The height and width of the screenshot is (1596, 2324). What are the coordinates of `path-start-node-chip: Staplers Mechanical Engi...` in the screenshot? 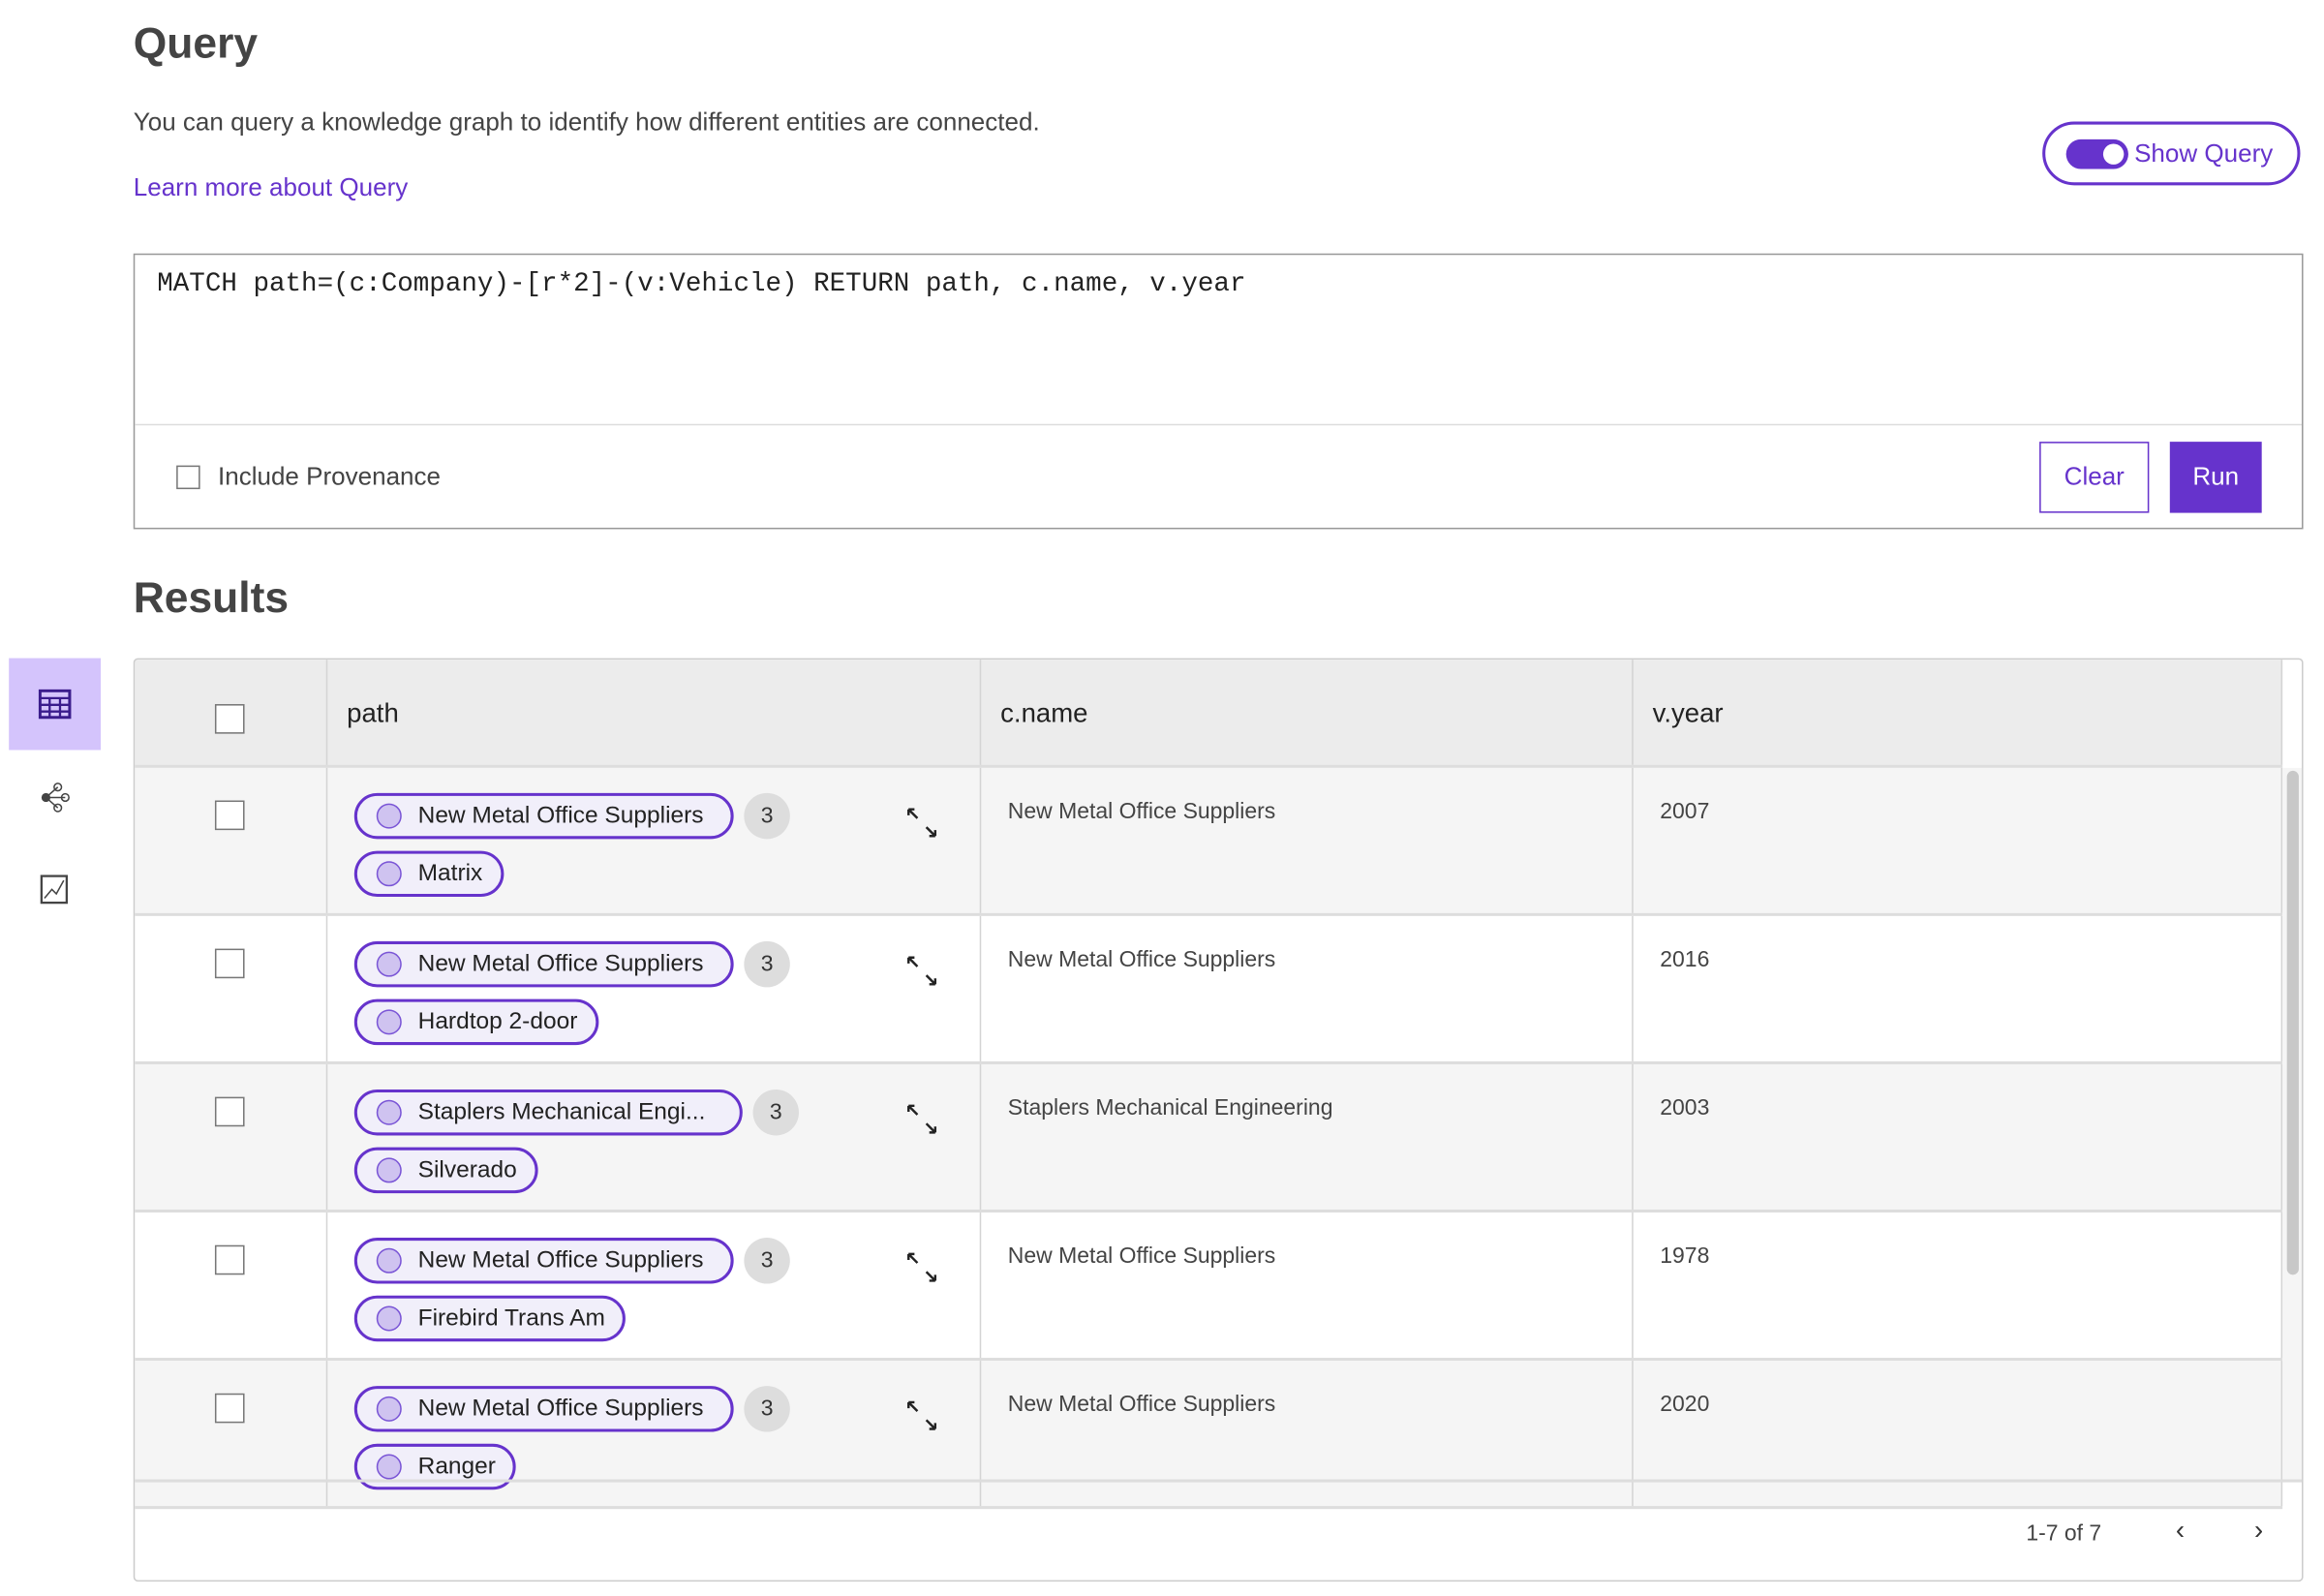 It's located at (548, 1112).